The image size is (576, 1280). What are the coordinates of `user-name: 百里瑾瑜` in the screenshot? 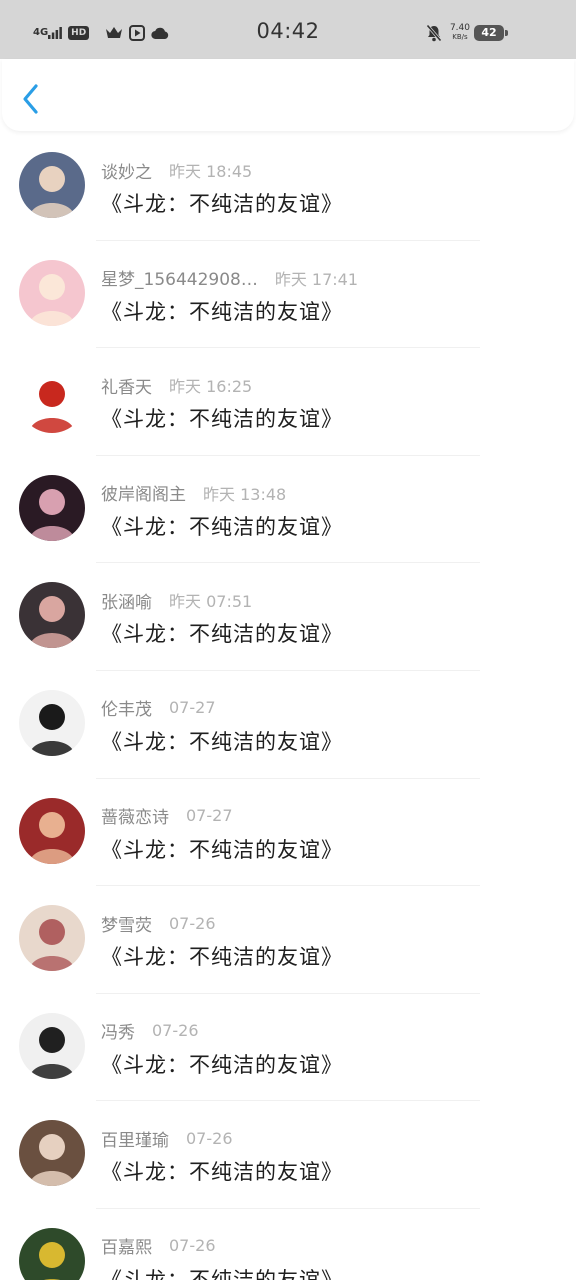 It's located at (135, 1138).